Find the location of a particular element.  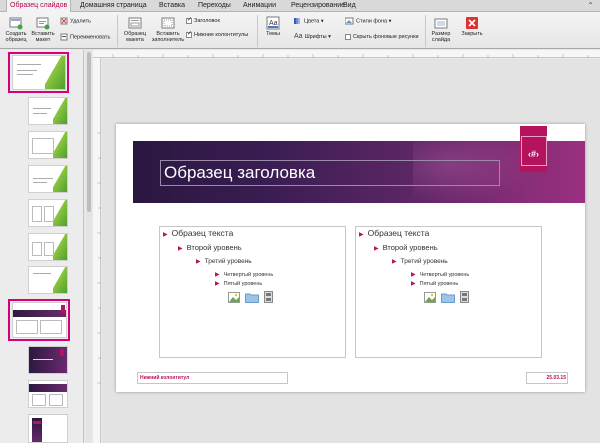

vertical-ruler is located at coordinates (97, 250).